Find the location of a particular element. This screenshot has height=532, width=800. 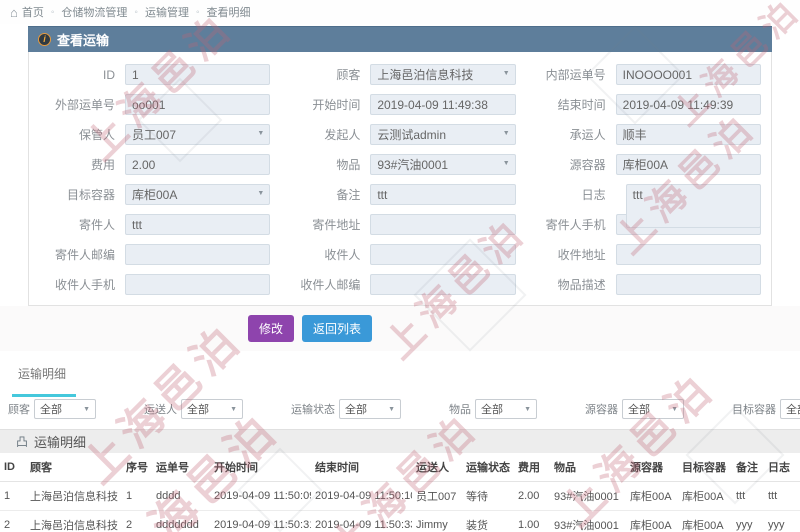

field-item-description-input is located at coordinates (688, 284).